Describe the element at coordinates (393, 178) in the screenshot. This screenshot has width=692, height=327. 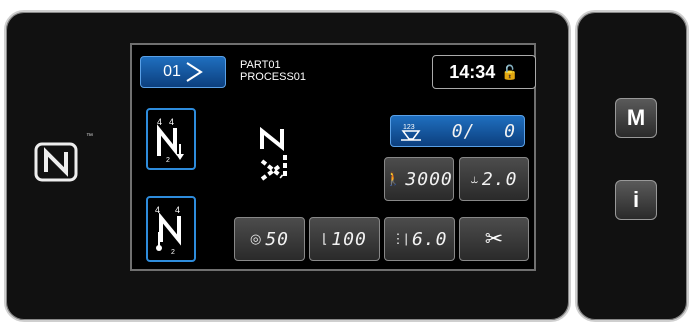
I see `speed-icon: 🚶` at that location.